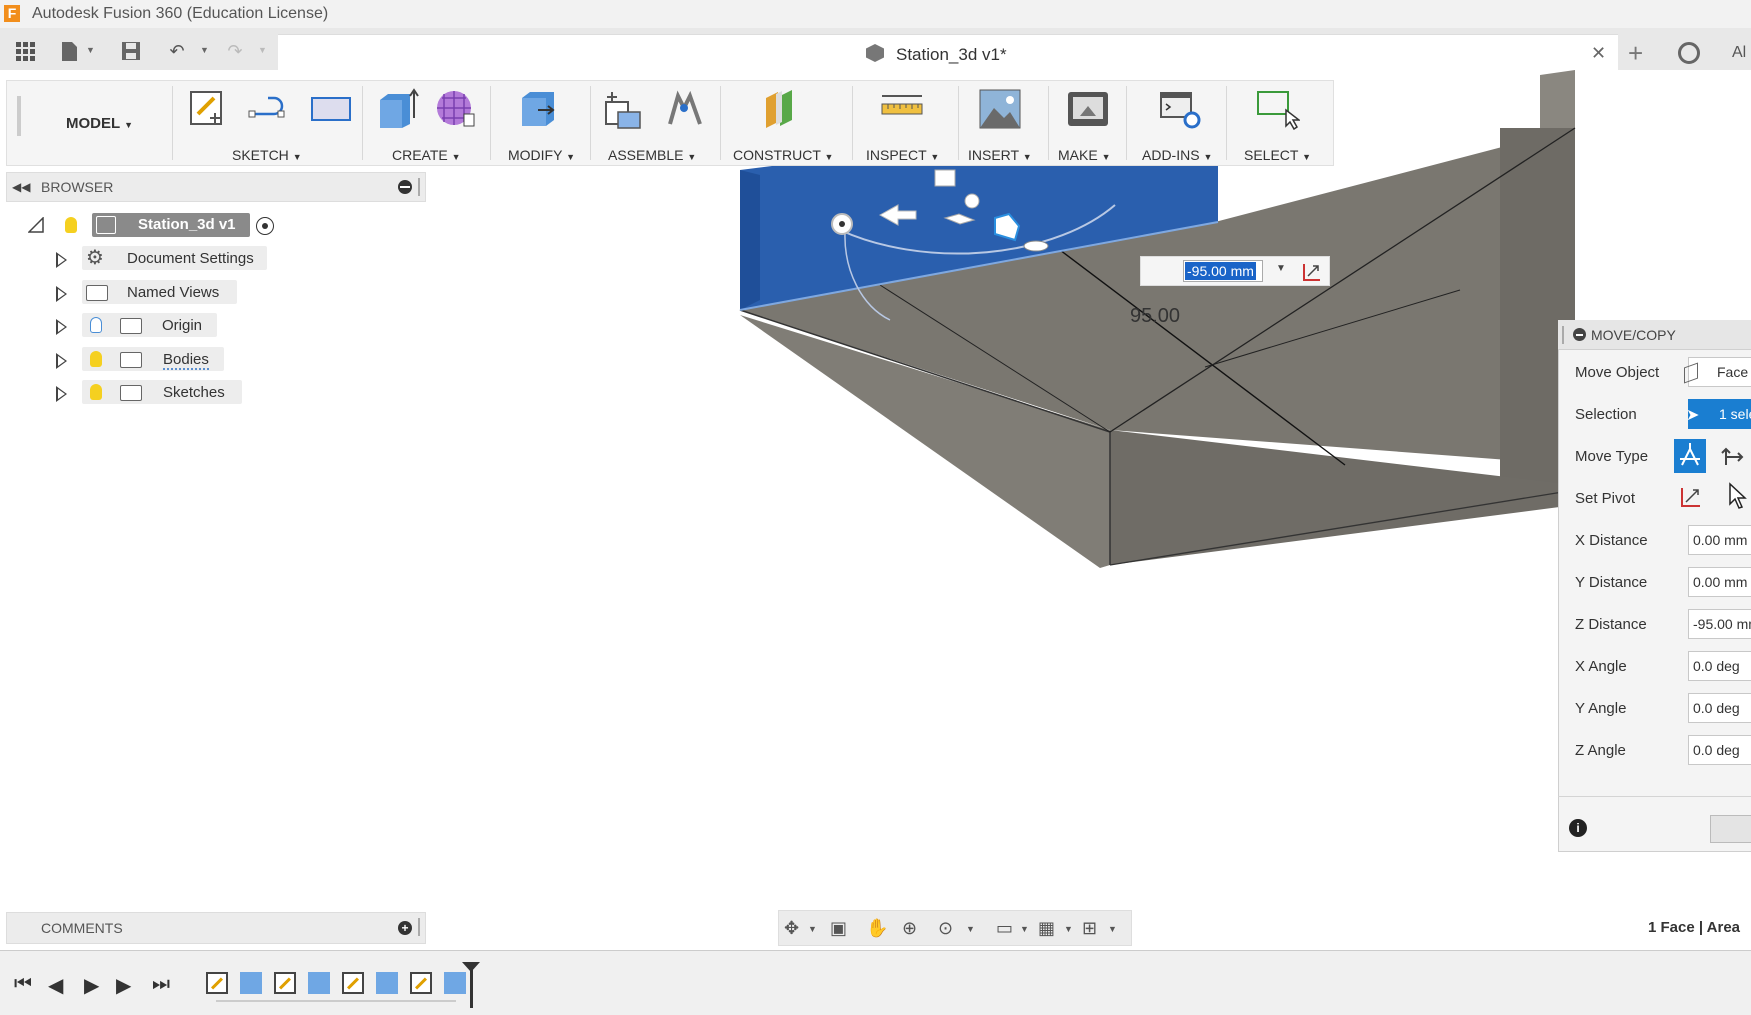  I want to click on timeline-move-icon, so click(455, 983).